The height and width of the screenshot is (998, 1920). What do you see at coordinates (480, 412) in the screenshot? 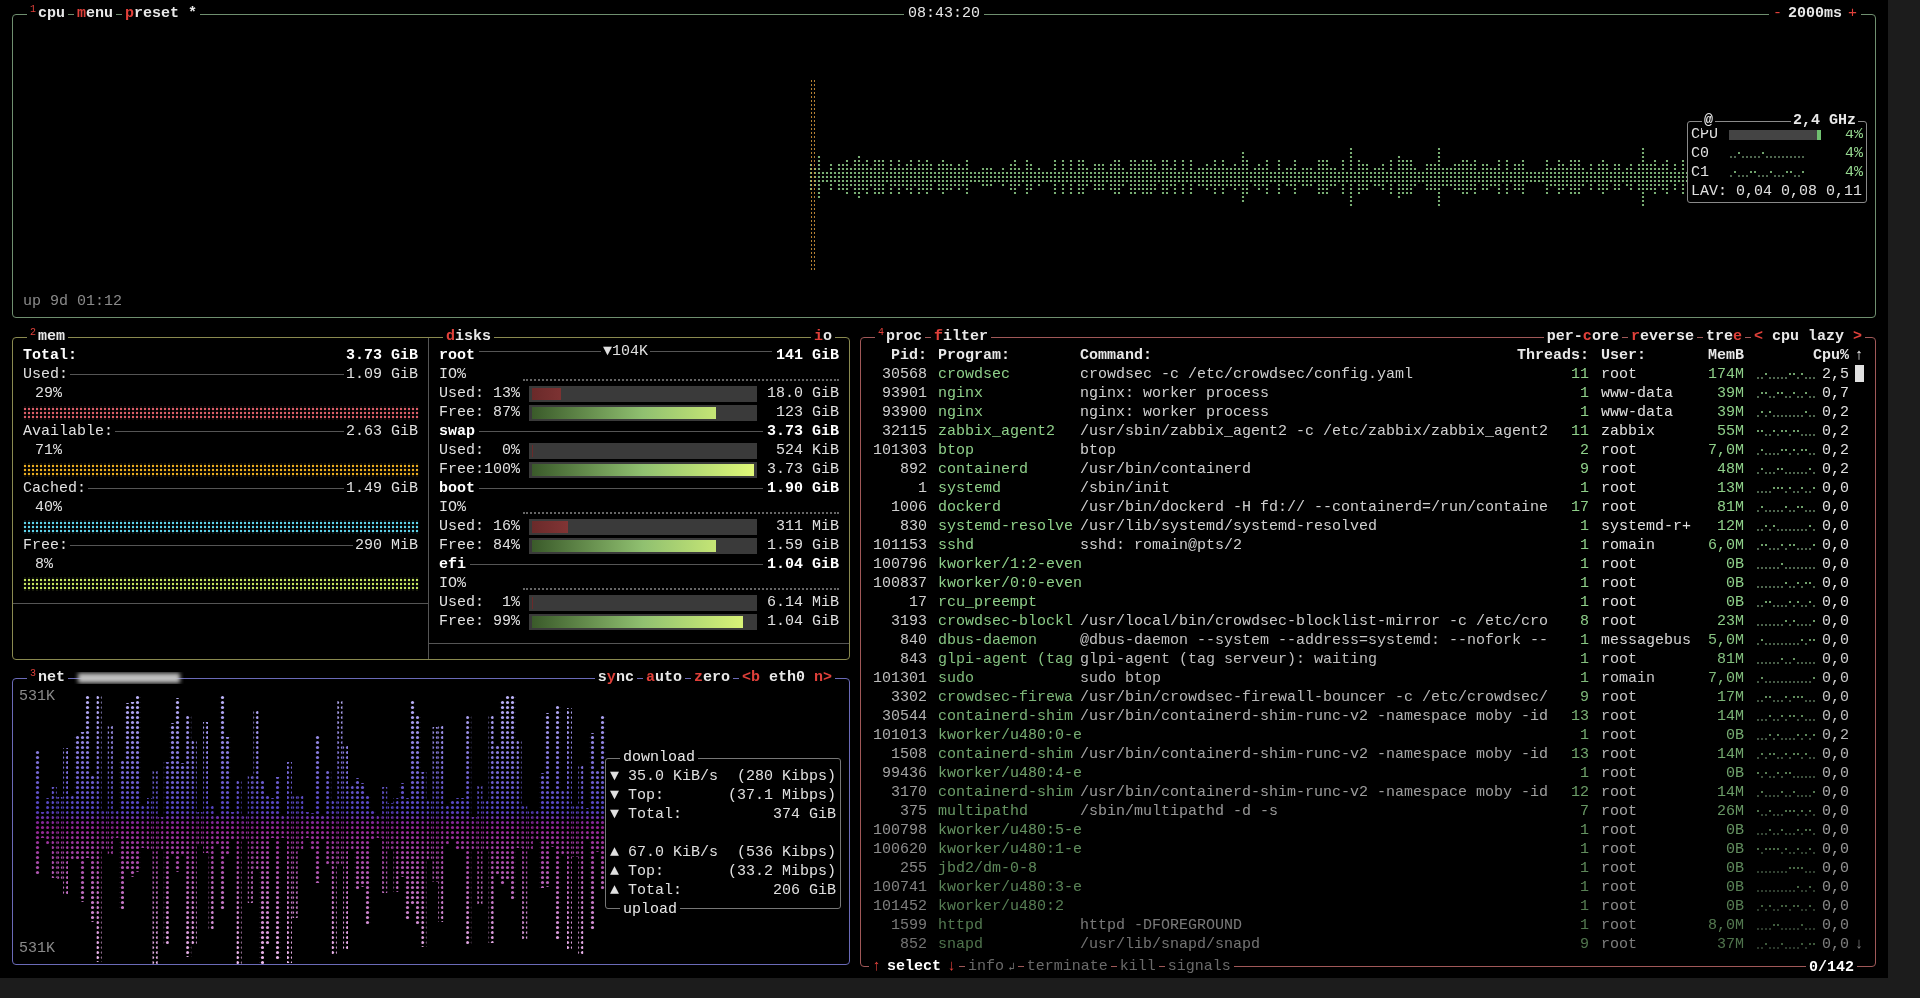
I see `disk-usage-label: Free: 87%` at bounding box center [480, 412].